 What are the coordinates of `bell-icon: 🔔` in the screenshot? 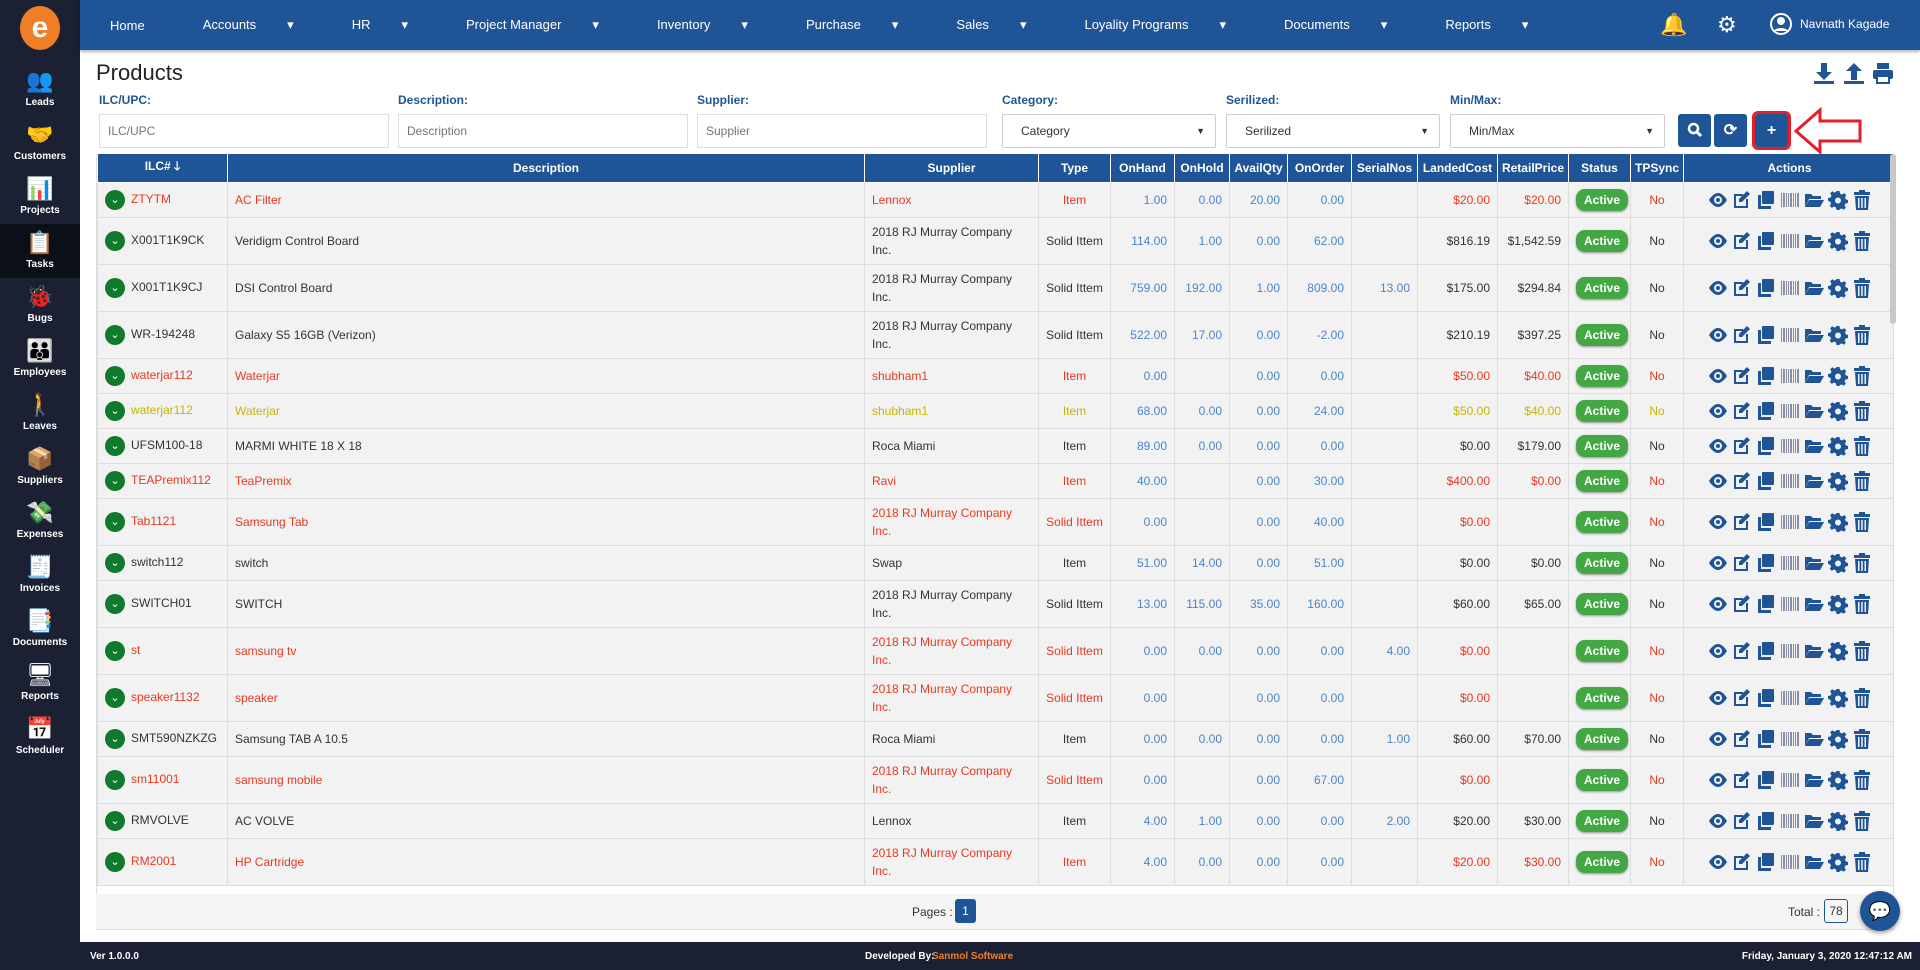 It's located at (1673, 25).